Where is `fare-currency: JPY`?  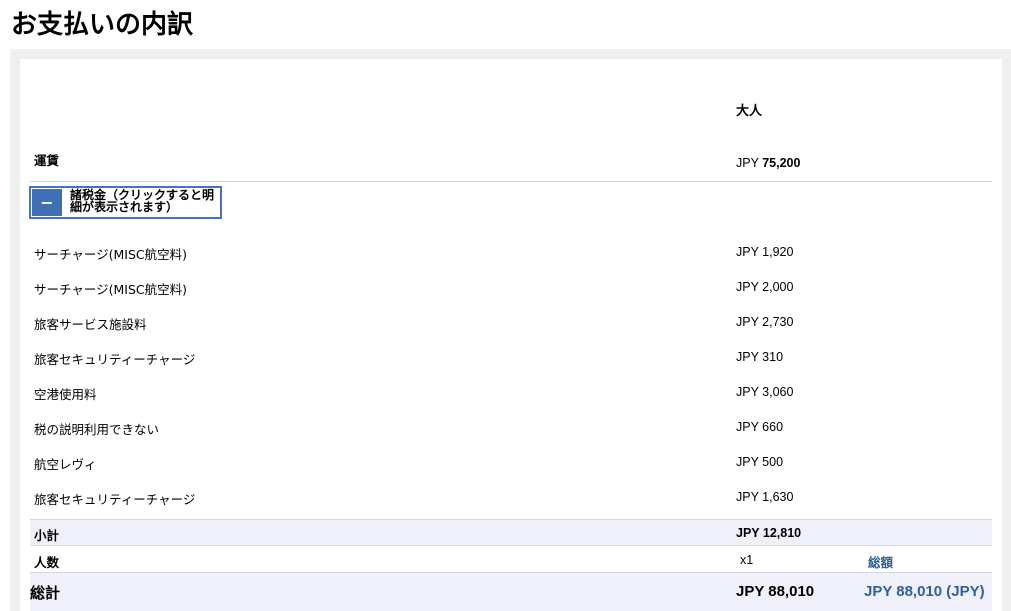
fare-currency: JPY is located at coordinates (747, 163).